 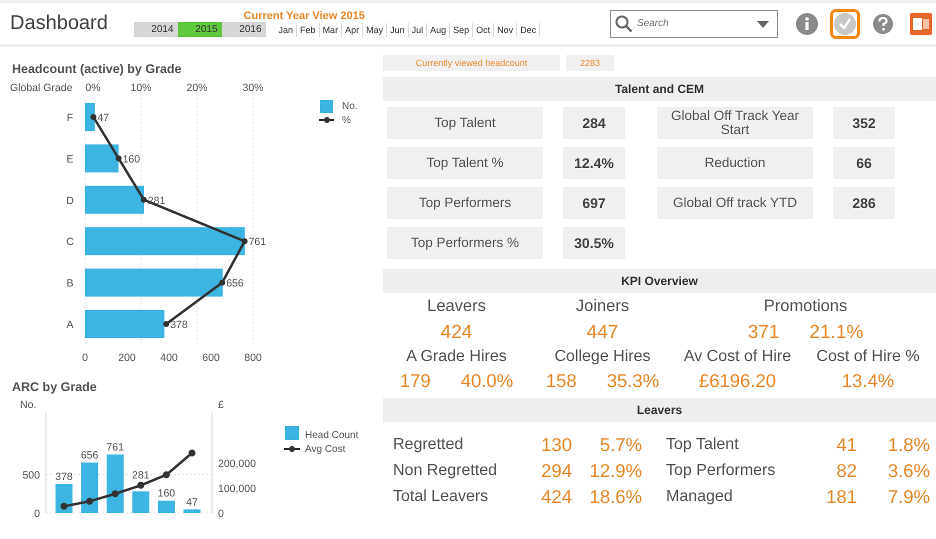 What do you see at coordinates (737, 381) in the screenshot?
I see `kpi-value: £6196.20` at bounding box center [737, 381].